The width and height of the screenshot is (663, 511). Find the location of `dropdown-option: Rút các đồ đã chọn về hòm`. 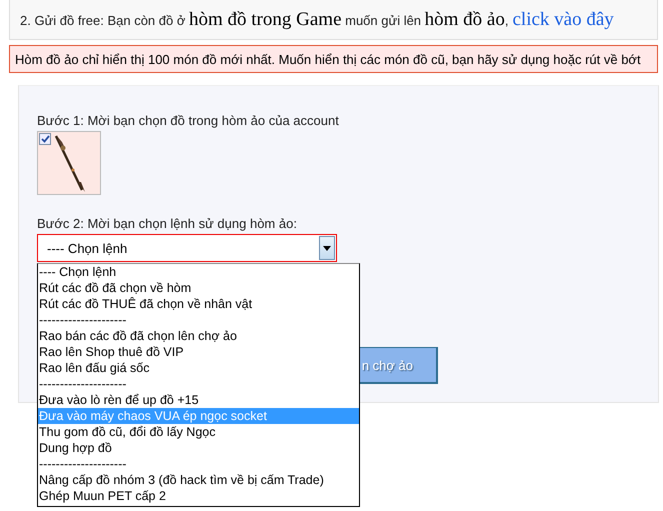

dropdown-option: Rút các đồ đã chọn về hòm is located at coordinates (198, 288).